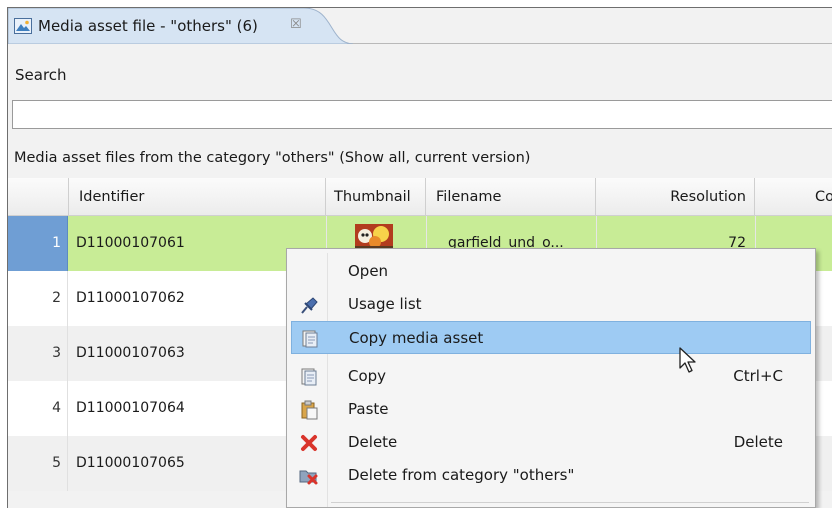 The height and width of the screenshot is (508, 832). What do you see at coordinates (23, 26) in the screenshot?
I see `media-asset-icon` at bounding box center [23, 26].